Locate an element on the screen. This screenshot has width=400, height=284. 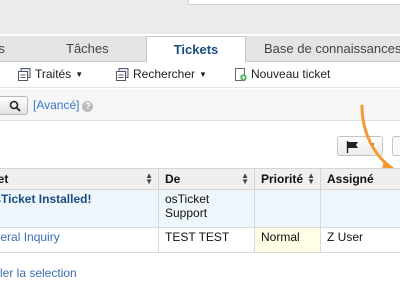
ticket-subject-link: eneral Inquiry is located at coordinates (30, 237).